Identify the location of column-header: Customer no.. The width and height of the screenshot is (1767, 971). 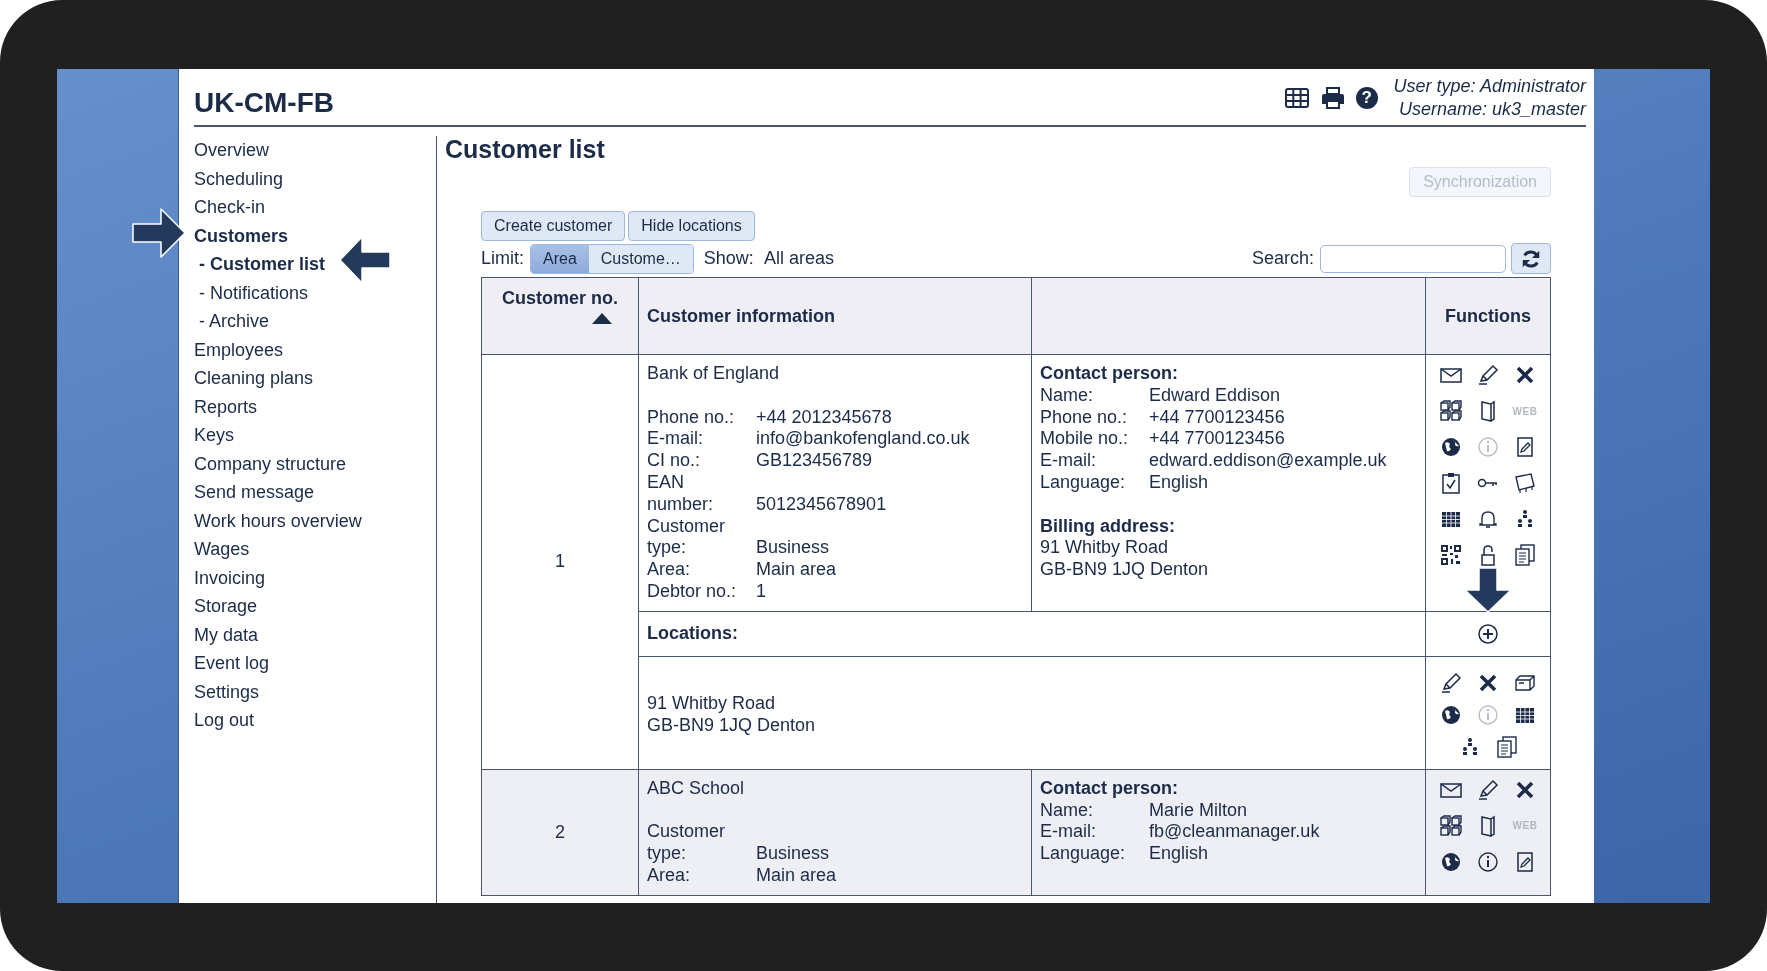
(560, 298).